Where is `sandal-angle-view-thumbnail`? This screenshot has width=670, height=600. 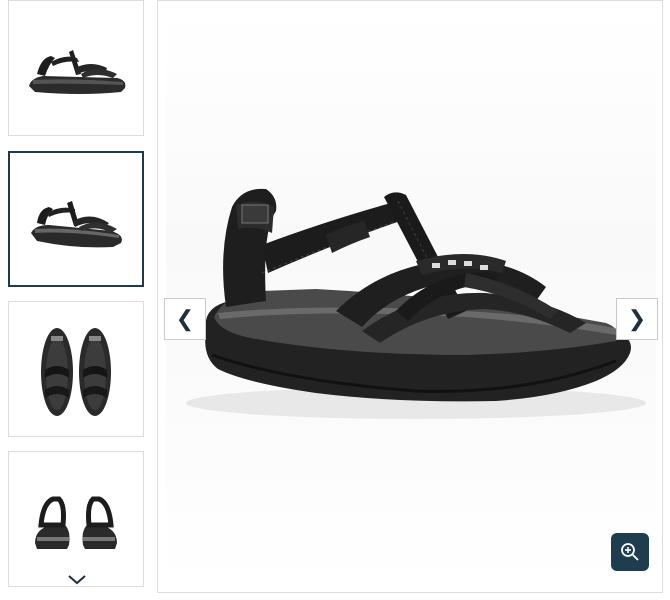 sandal-angle-view-thumbnail is located at coordinates (76, 224).